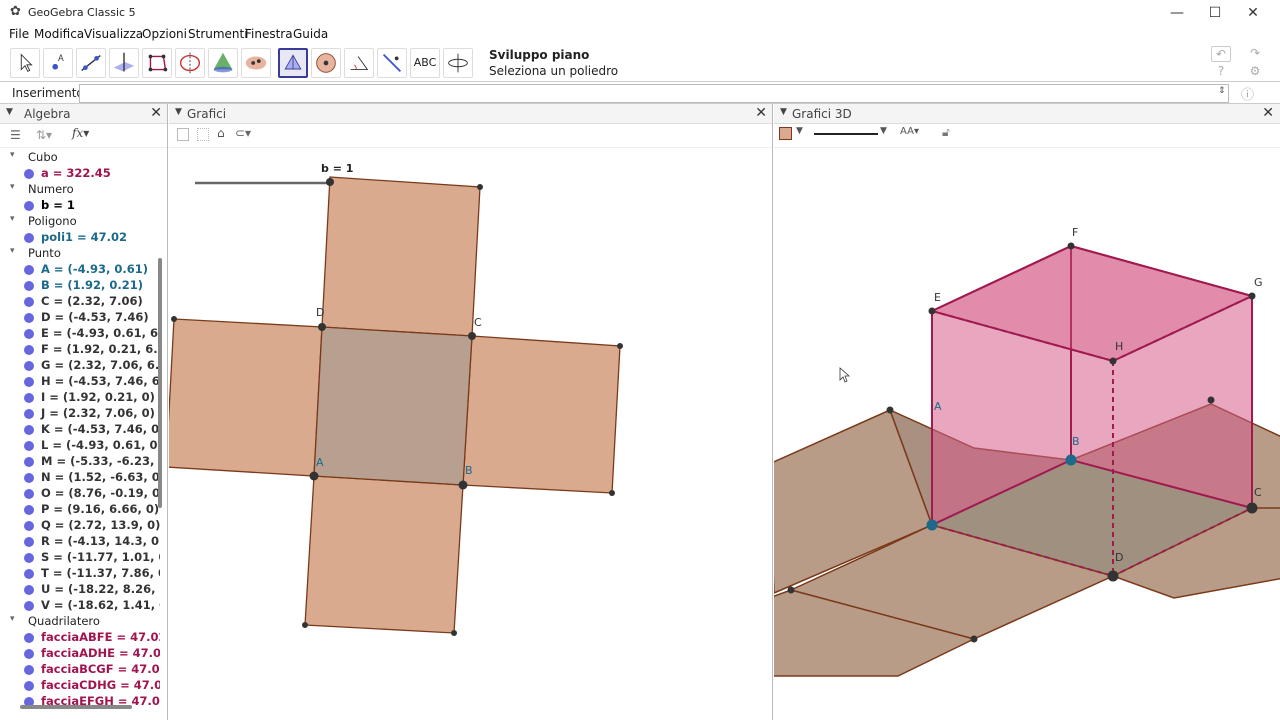  Describe the element at coordinates (326, 63) in the screenshot. I see `solid-tool-icon` at that location.